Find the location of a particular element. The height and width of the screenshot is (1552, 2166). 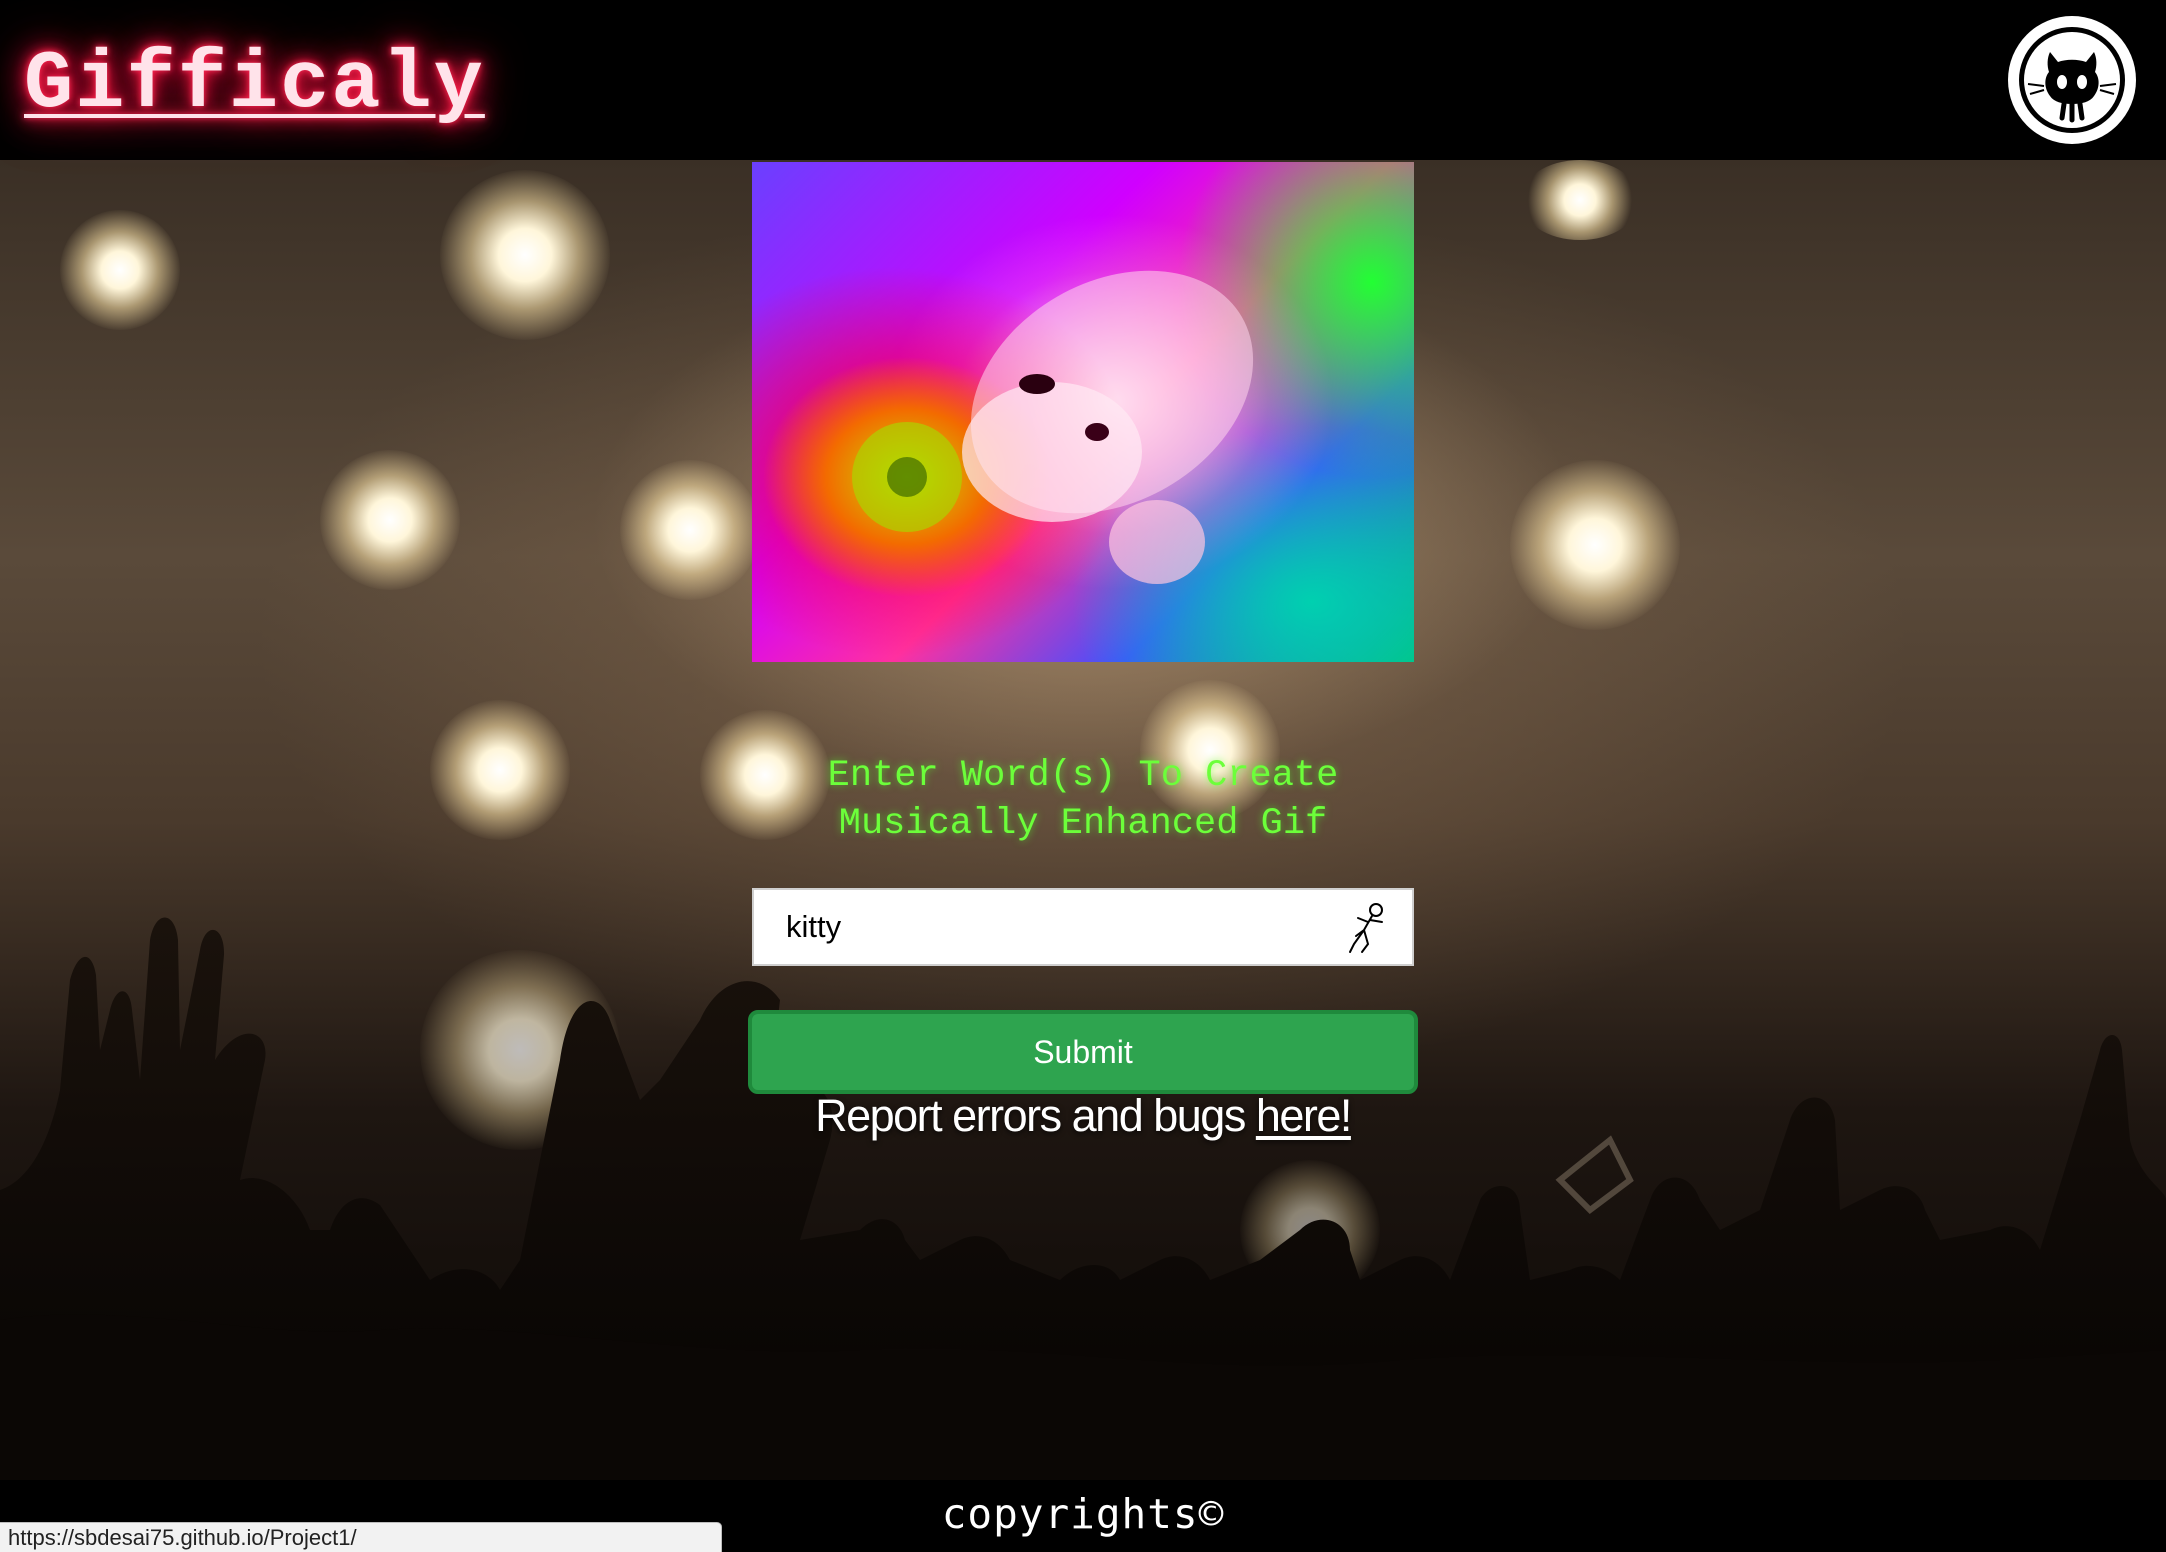

report-bugs-text: Report errors and bugs here! is located at coordinates (1083, 1116).